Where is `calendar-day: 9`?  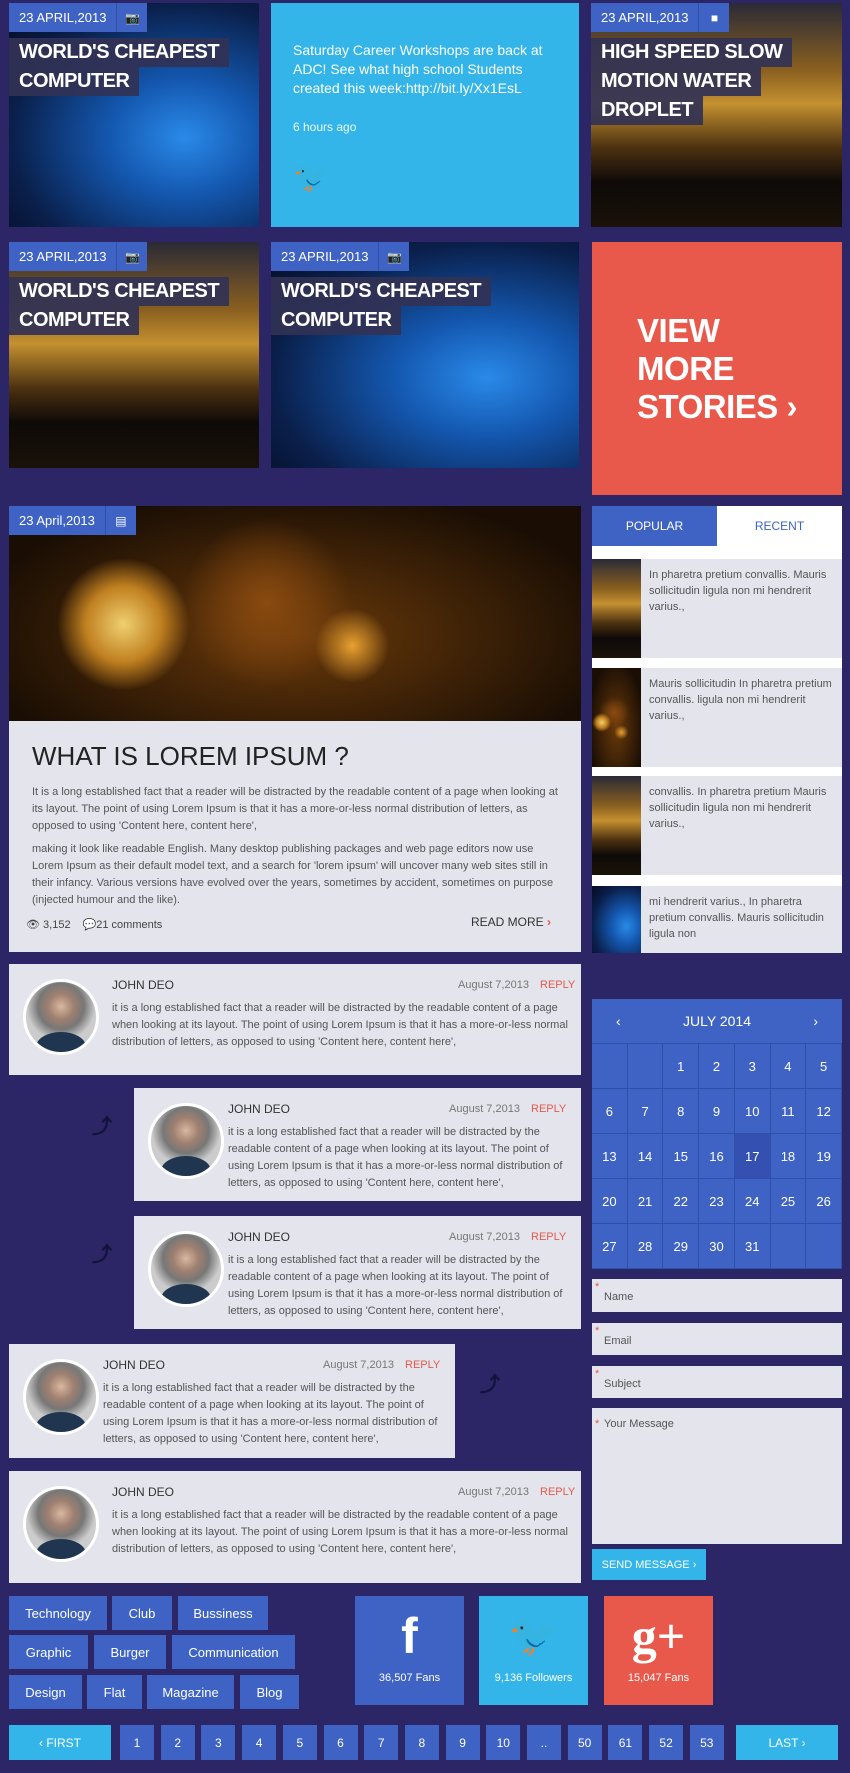
calendar-day: 9 is located at coordinates (717, 1111).